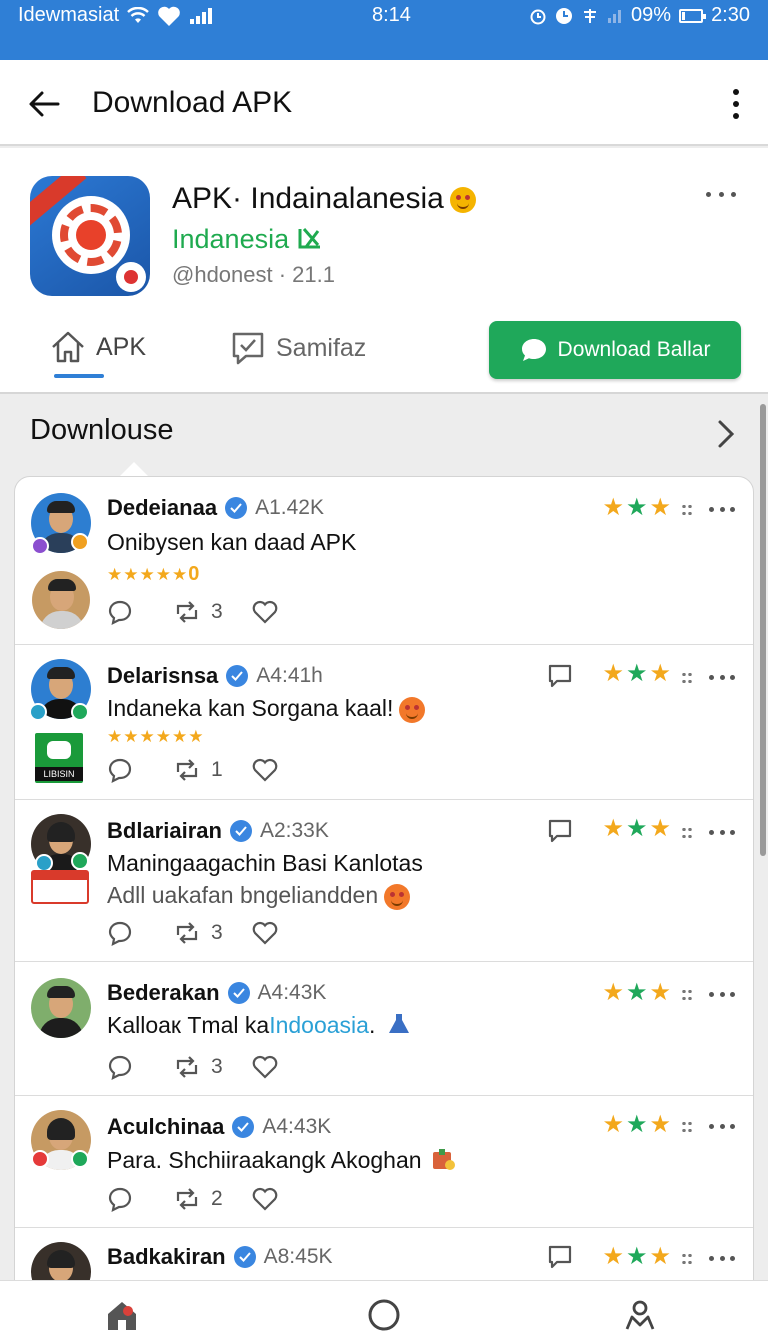 The height and width of the screenshot is (1344, 768). What do you see at coordinates (162, 508) in the screenshot?
I see `author-name: Dedeianaa` at bounding box center [162, 508].